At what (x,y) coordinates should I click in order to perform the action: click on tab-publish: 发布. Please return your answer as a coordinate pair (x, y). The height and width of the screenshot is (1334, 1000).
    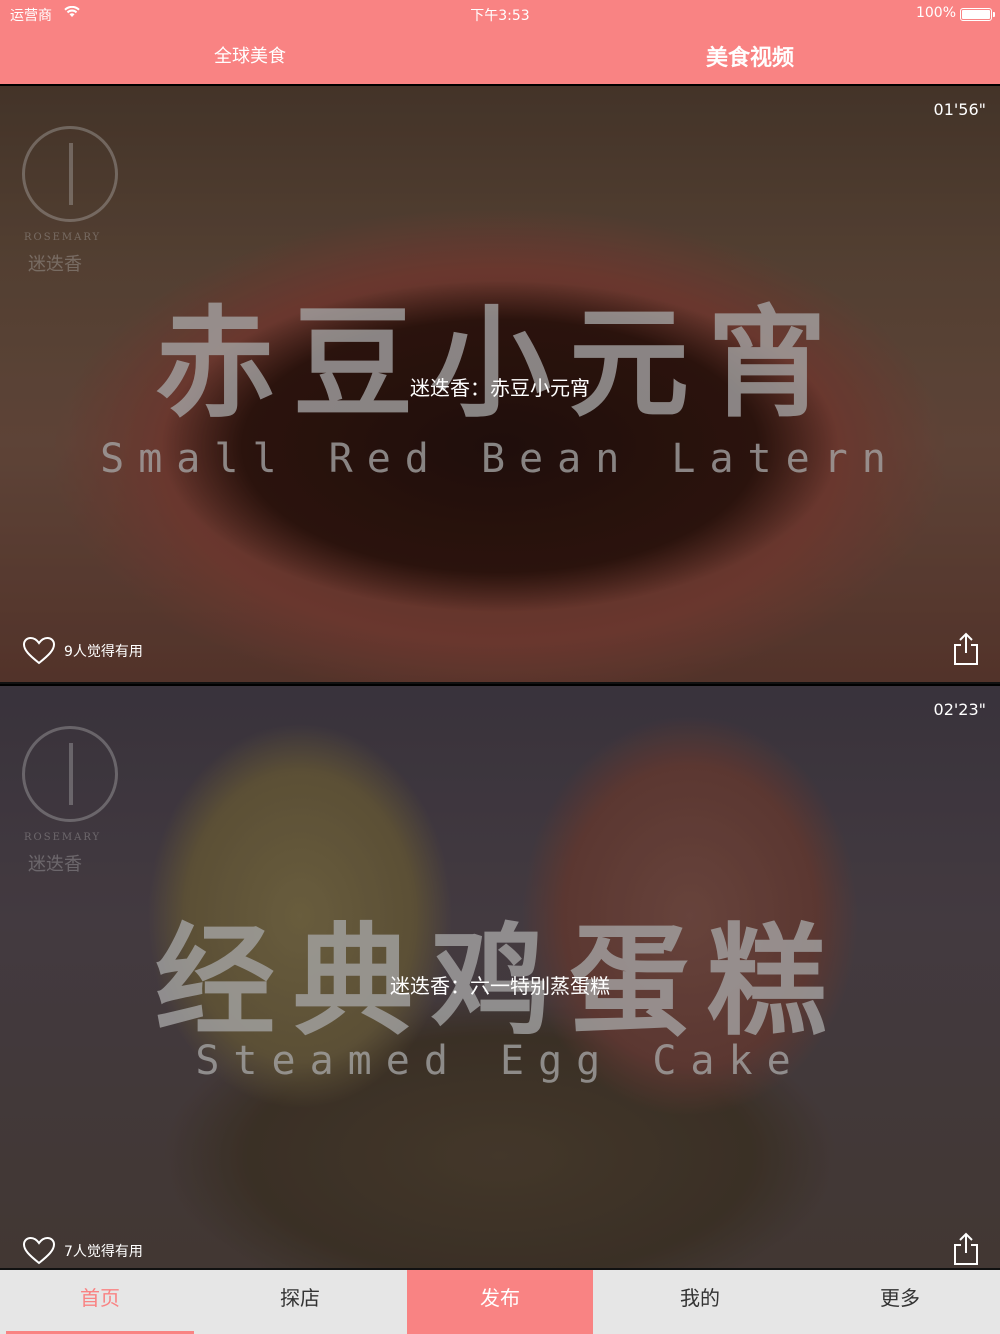
    Looking at the image, I should click on (500, 1302).